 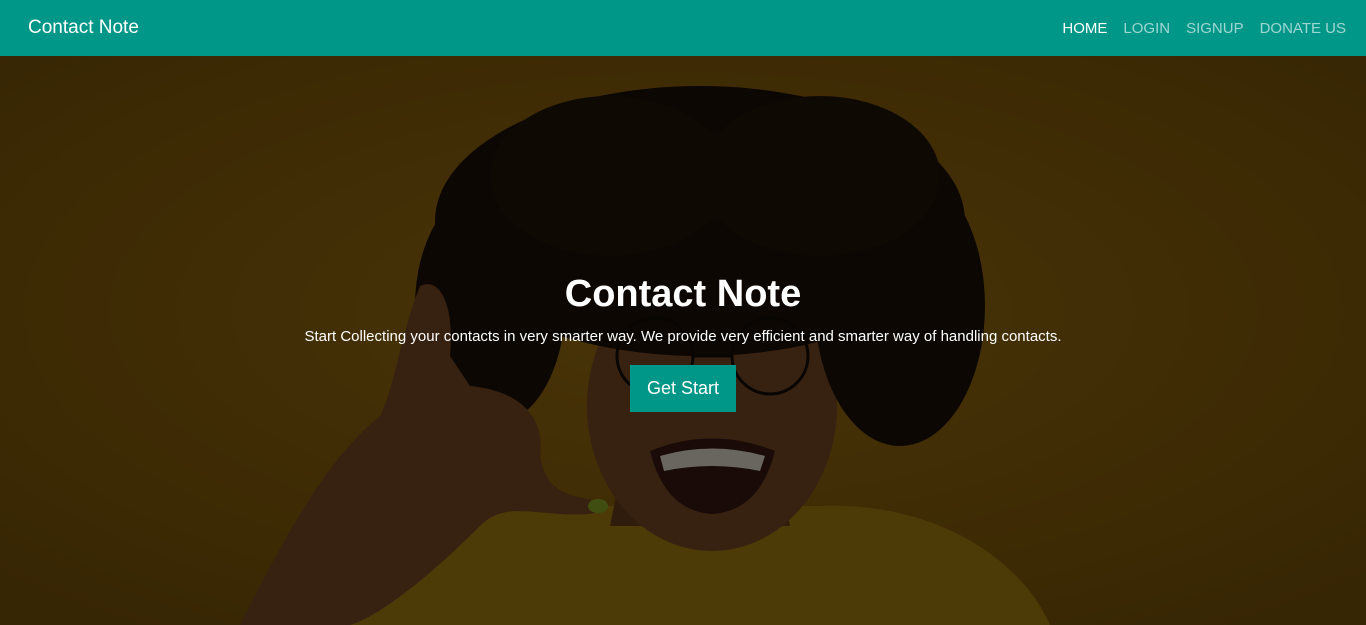 What do you see at coordinates (1215, 28) in the screenshot?
I see `nav-signup-link: SIGNUP` at bounding box center [1215, 28].